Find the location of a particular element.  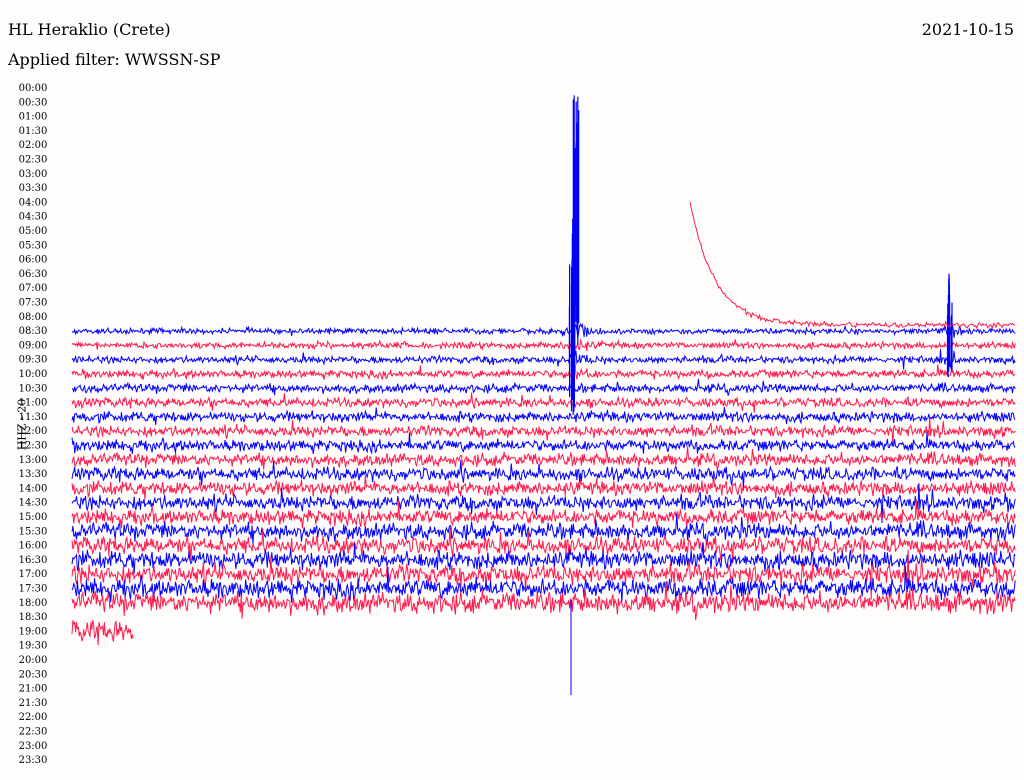

time-tick-label: 14:00 is located at coordinates (33, 488).